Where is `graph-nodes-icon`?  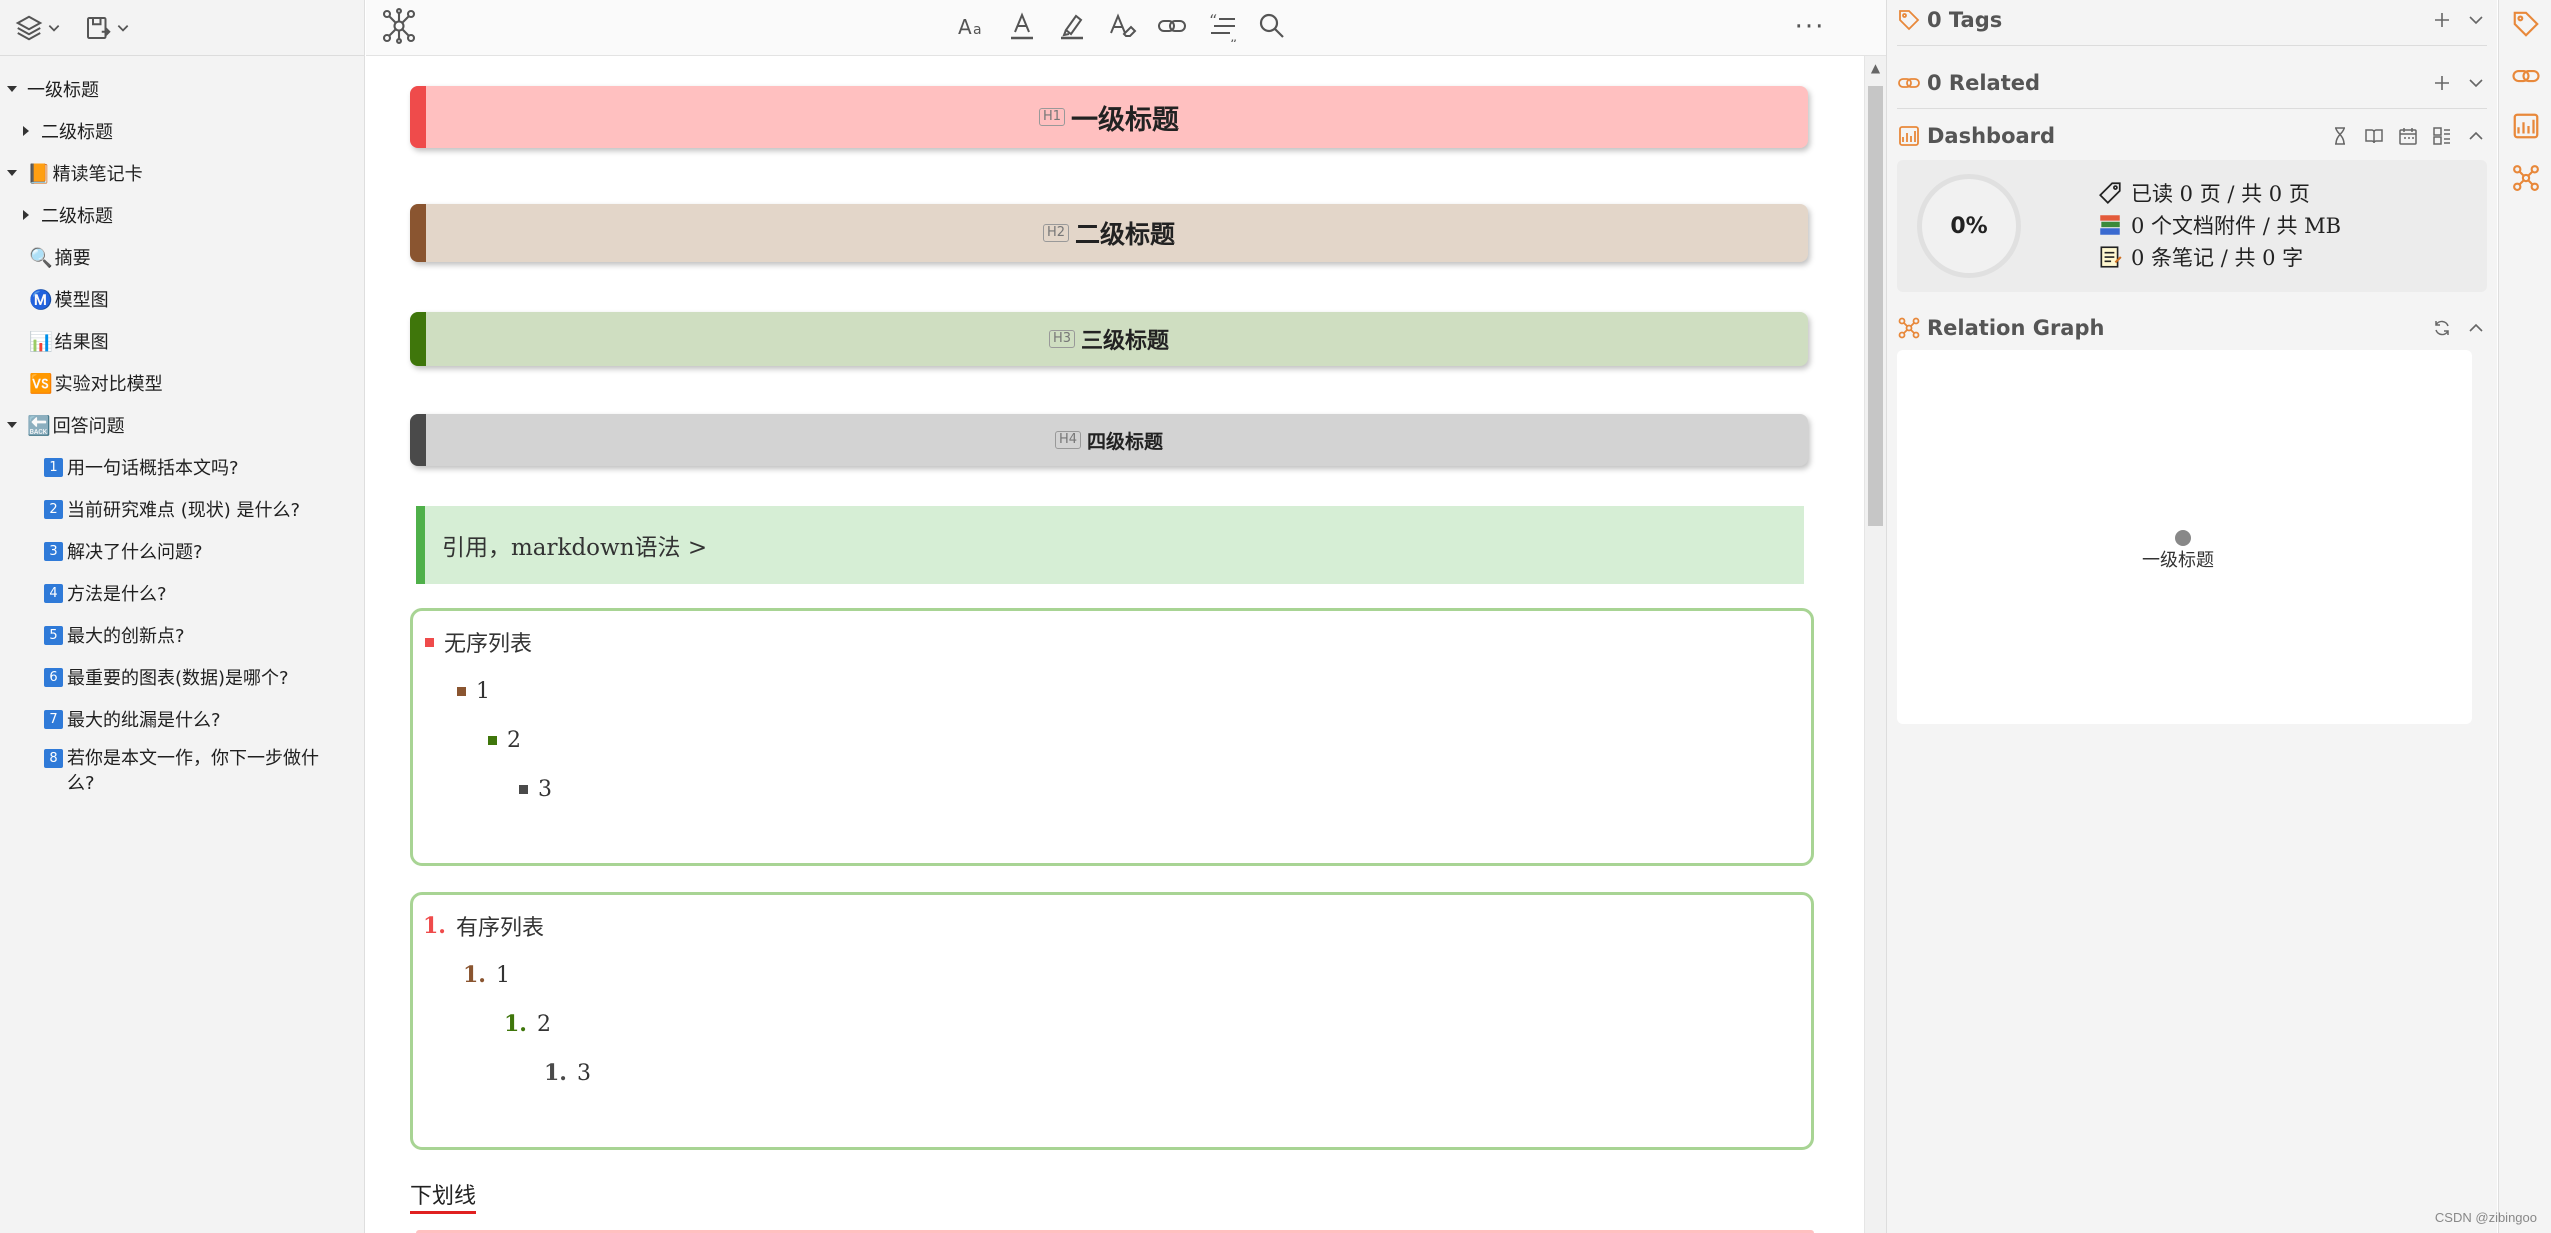 graph-nodes-icon is located at coordinates (2526, 178).